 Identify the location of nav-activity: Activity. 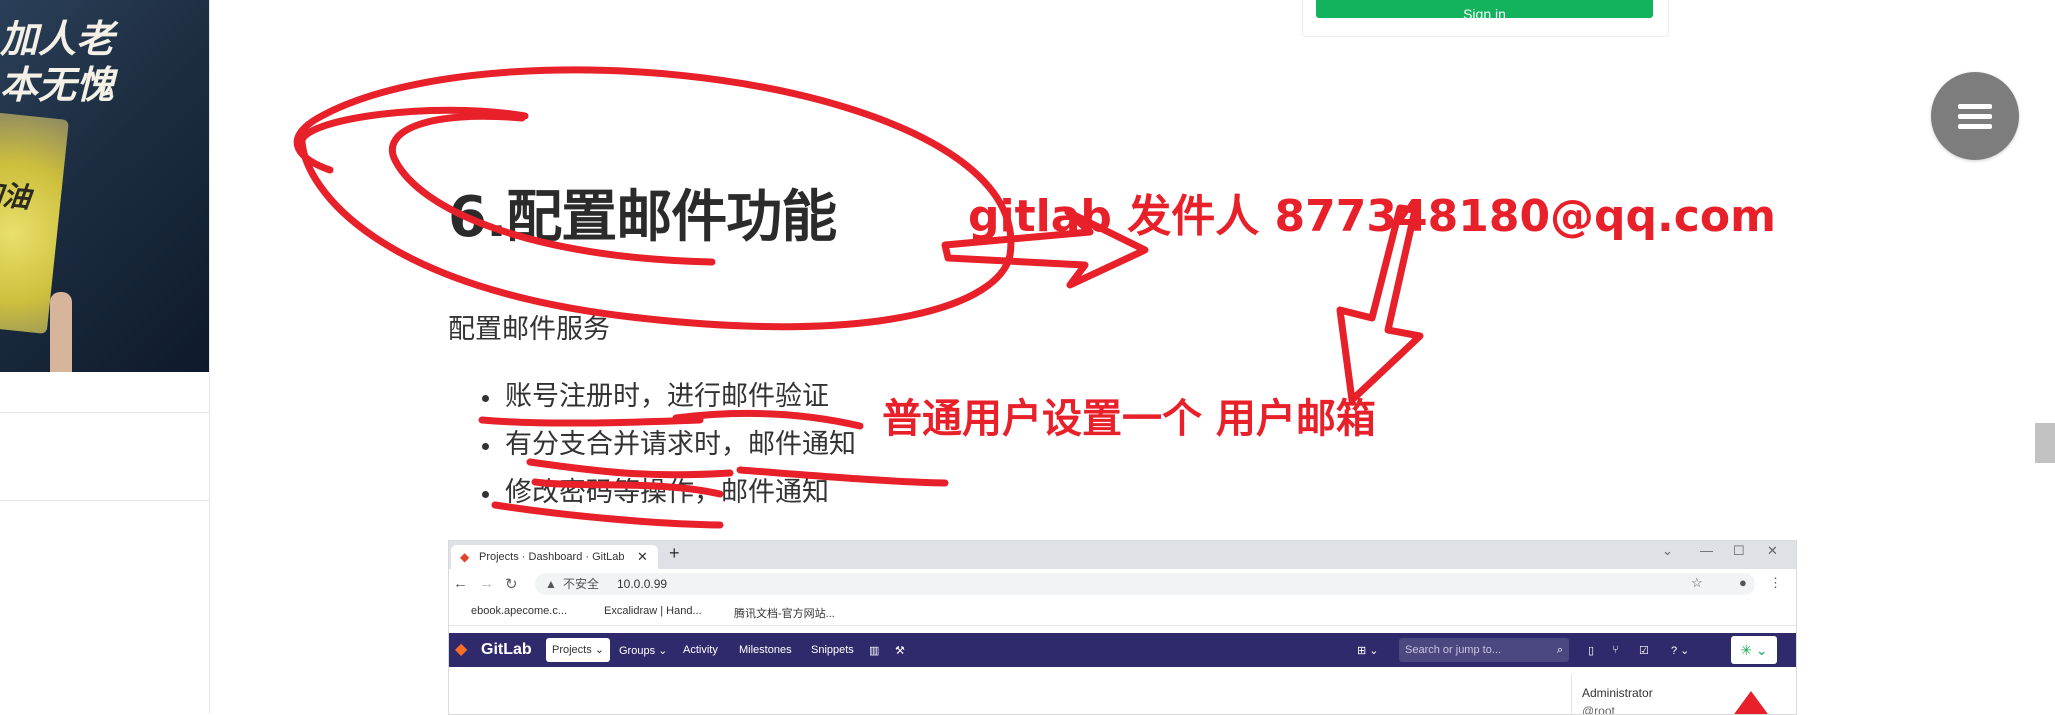
(700, 650).